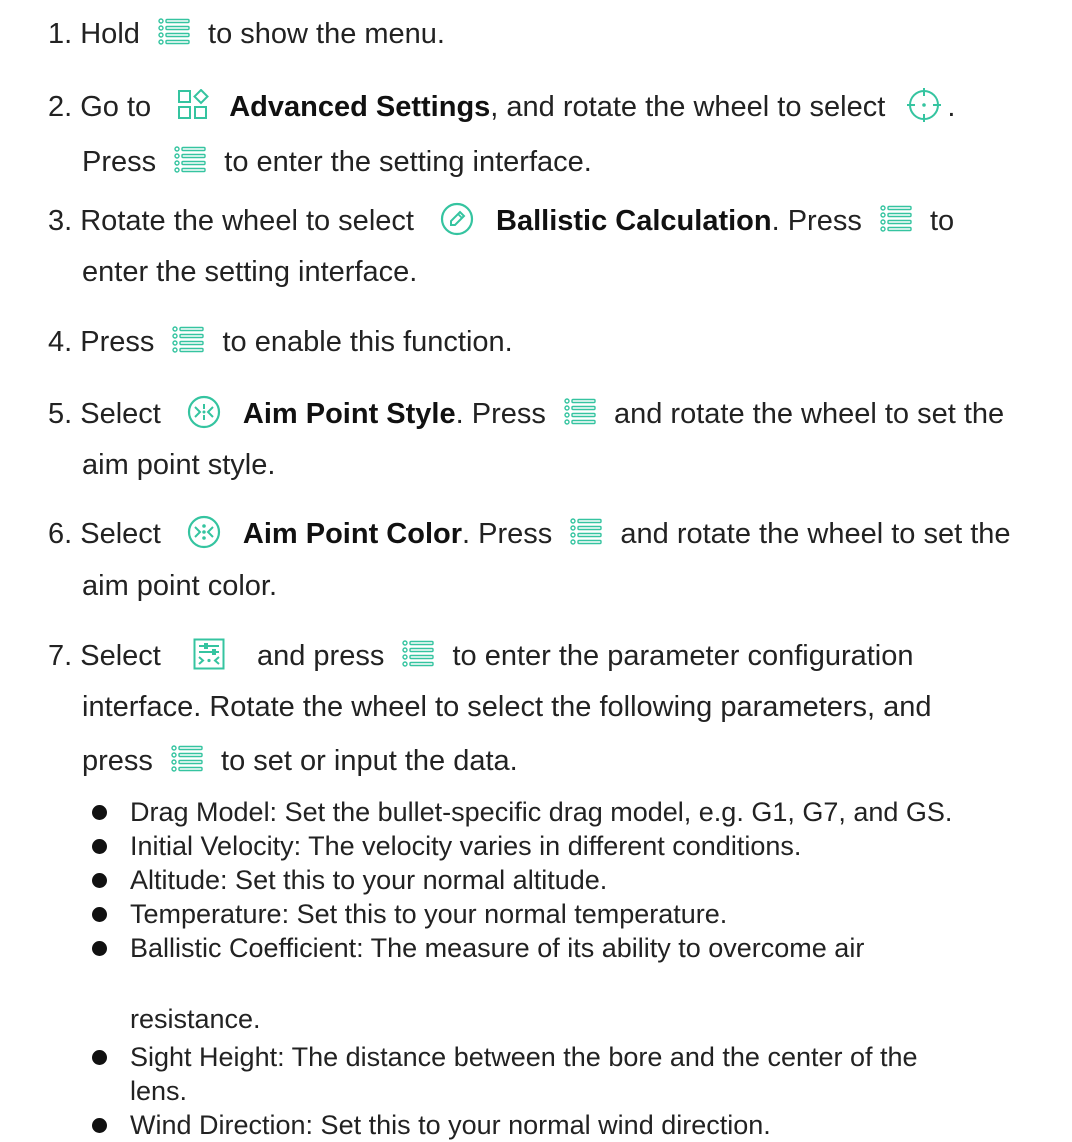 This screenshot has width=1072, height=1142. What do you see at coordinates (231, 221) in the screenshot?
I see `step-3-text-a: 3. Rotate the wheel to select` at bounding box center [231, 221].